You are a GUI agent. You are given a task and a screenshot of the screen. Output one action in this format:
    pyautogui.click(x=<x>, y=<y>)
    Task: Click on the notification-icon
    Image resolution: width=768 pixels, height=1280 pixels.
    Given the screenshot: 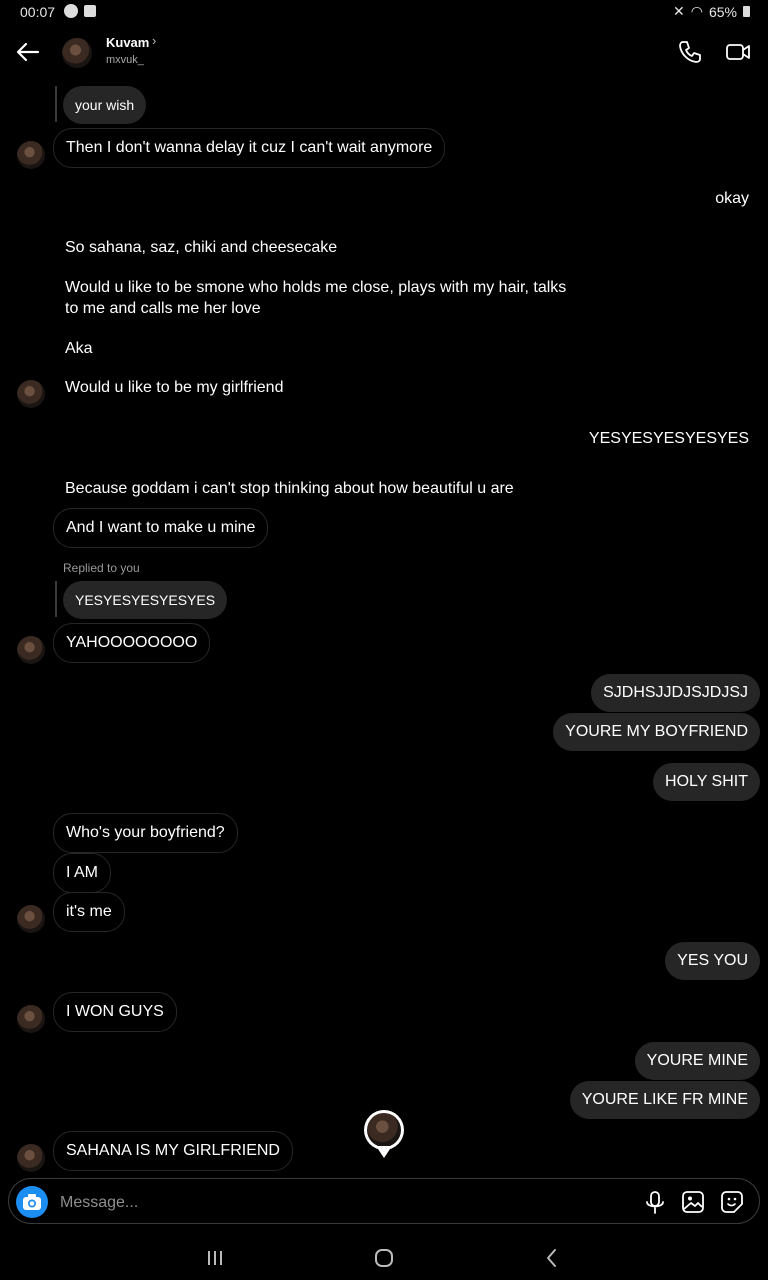 What is the action you would take?
    pyautogui.click(x=90, y=11)
    